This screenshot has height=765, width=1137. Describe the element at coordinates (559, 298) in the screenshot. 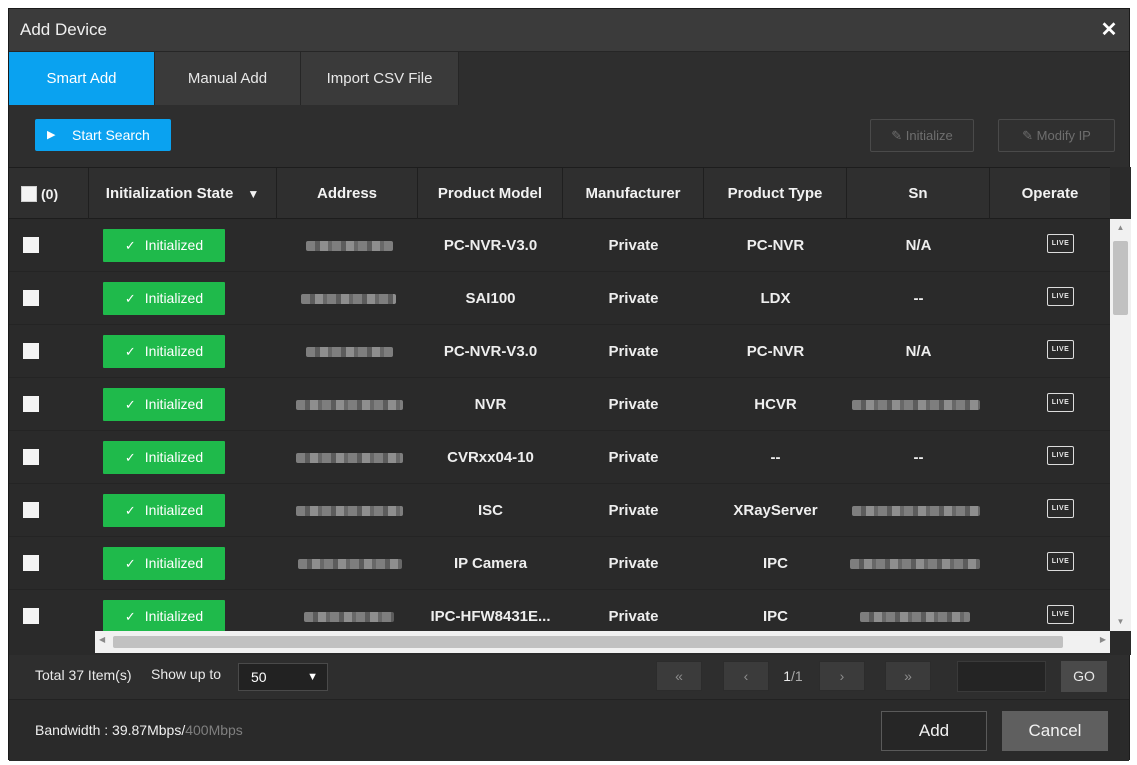

I see `table-row: ✓ Initialized SAI100 Private LDX -- LIVE` at that location.